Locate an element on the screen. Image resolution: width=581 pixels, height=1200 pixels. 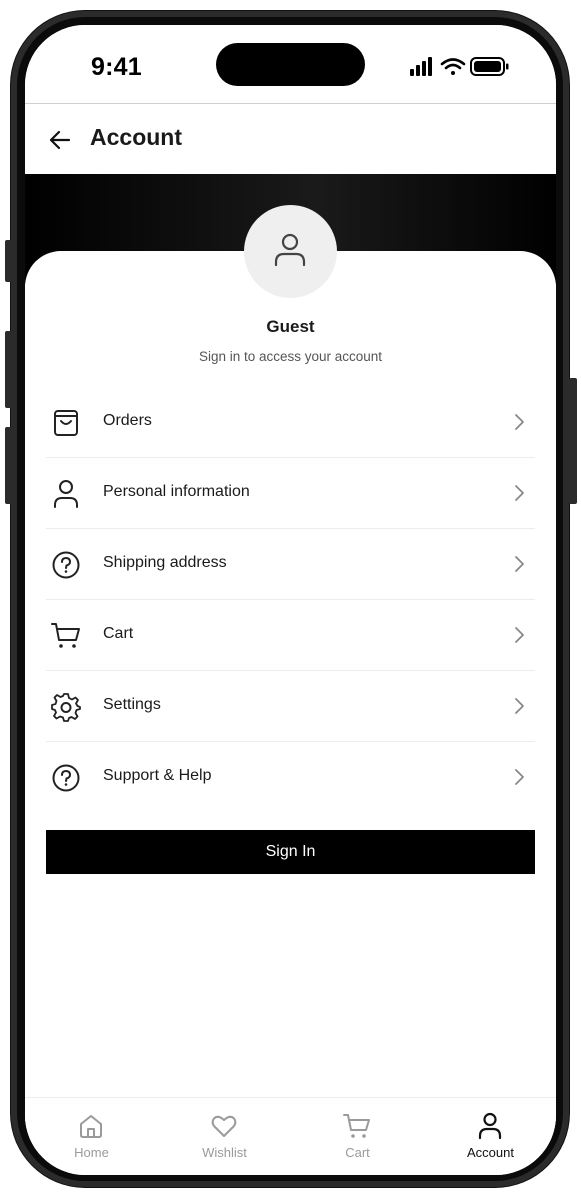
menu-item-label: Support & Help is located at coordinates (157, 775).